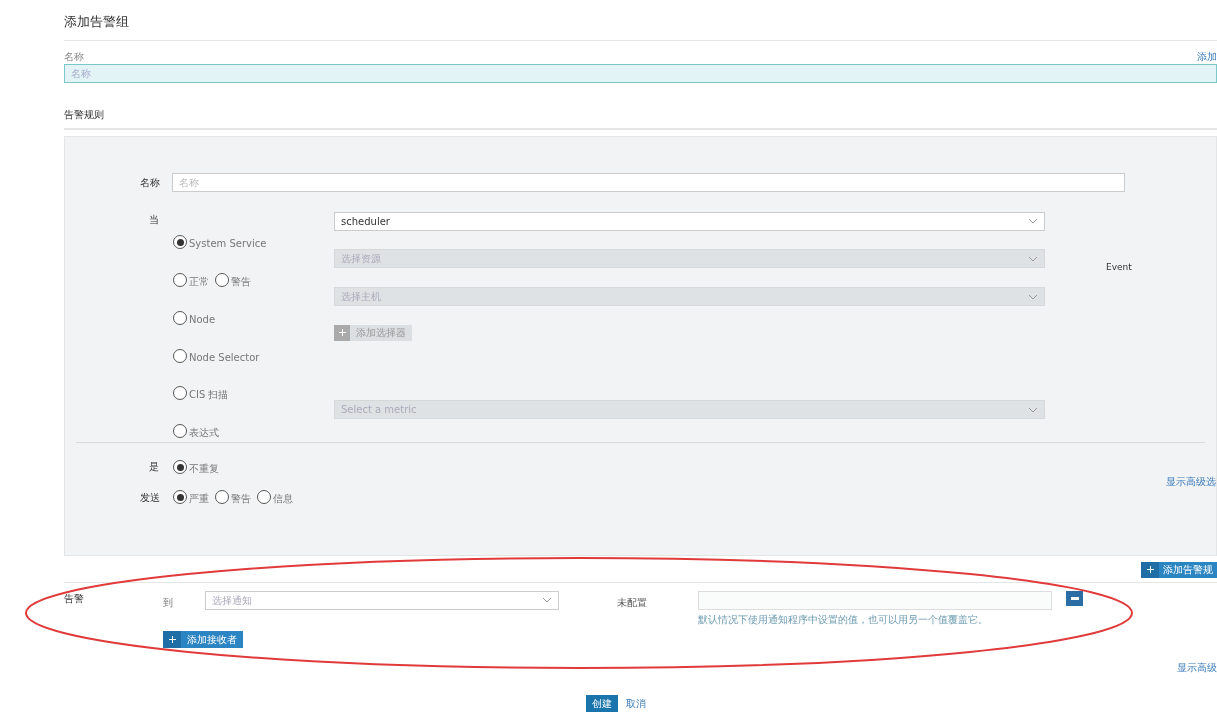 The image size is (1217, 720). Describe the element at coordinates (843, 619) in the screenshot. I see `hint-text: 默认情况下使用通知程序中设置的值，也可以用另一个值覆盖它。` at that location.